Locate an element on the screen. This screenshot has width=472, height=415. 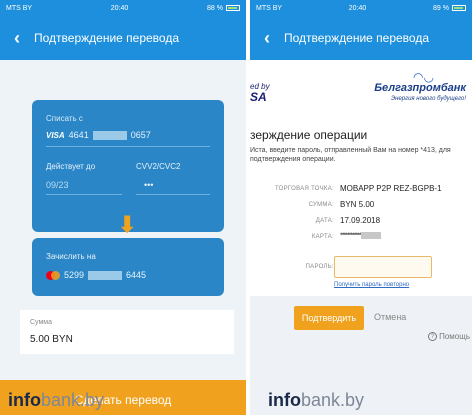
password-input is located at coordinates (383, 267).